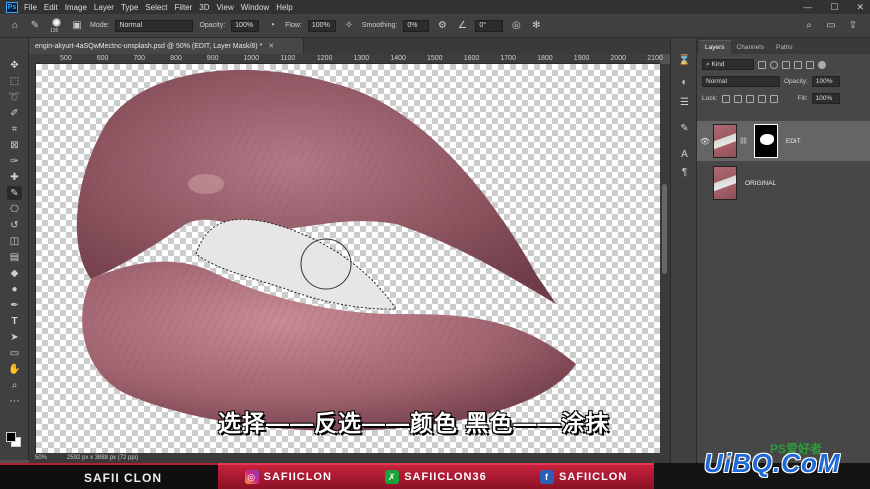  I want to click on history-panel-icon: ⌛, so click(684, 60).